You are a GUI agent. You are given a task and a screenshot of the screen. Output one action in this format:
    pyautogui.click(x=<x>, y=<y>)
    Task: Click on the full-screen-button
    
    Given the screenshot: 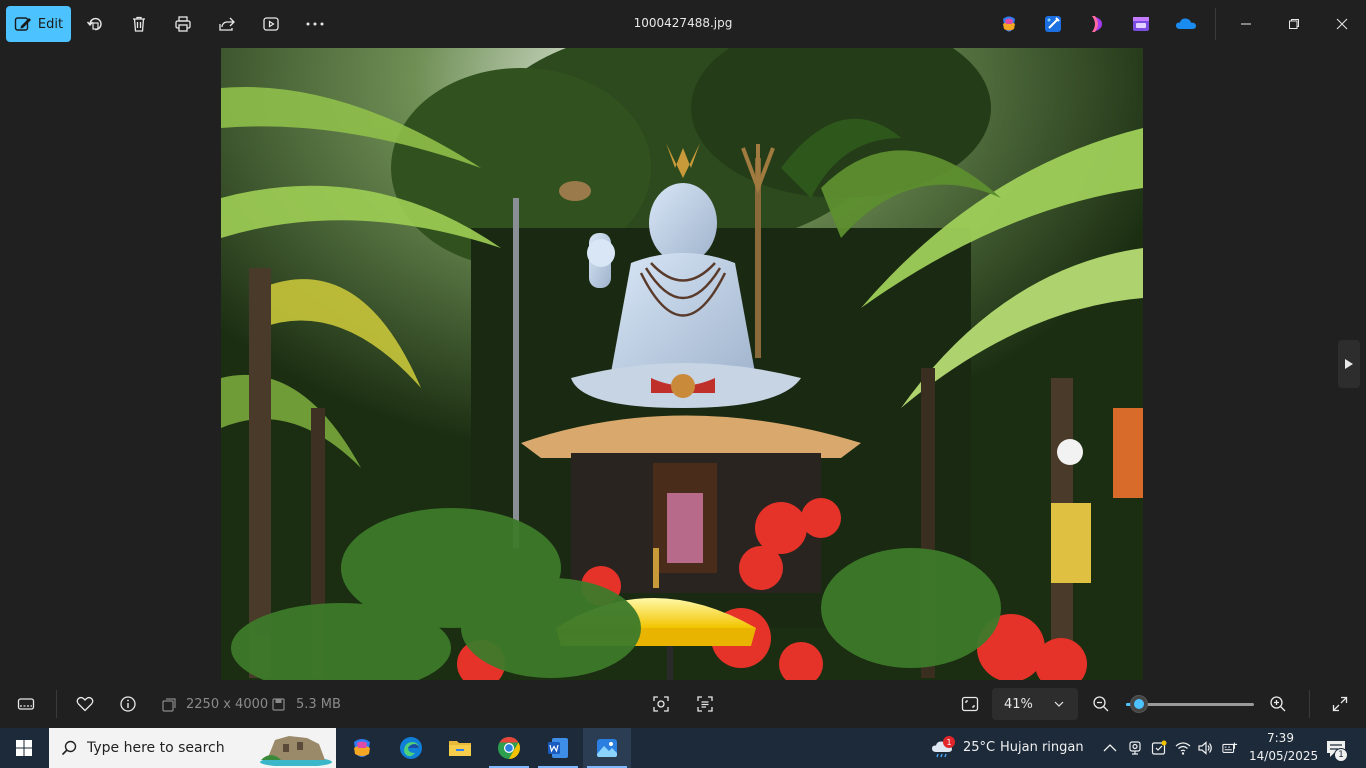 What is the action you would take?
    pyautogui.click(x=1340, y=704)
    